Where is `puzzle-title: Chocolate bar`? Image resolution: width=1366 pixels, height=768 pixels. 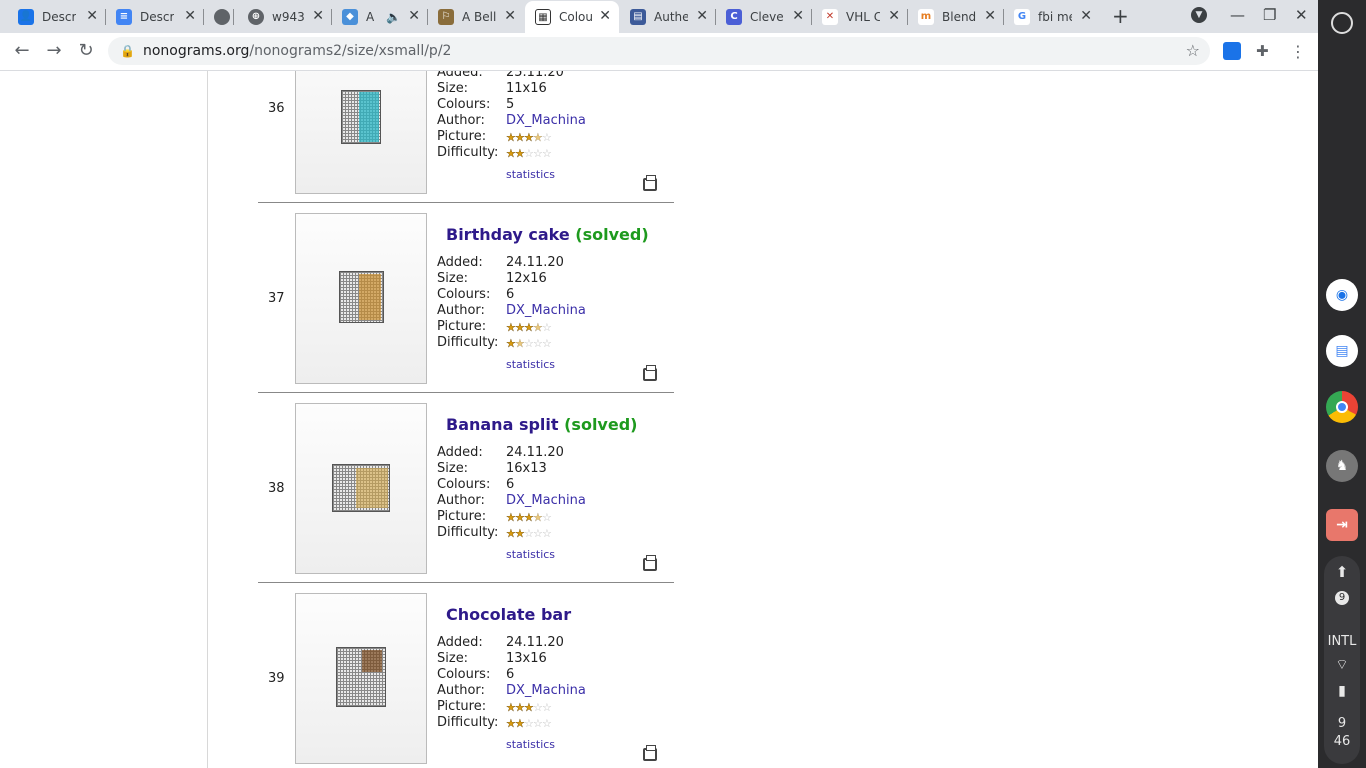
puzzle-title: Chocolate bar is located at coordinates (508, 614).